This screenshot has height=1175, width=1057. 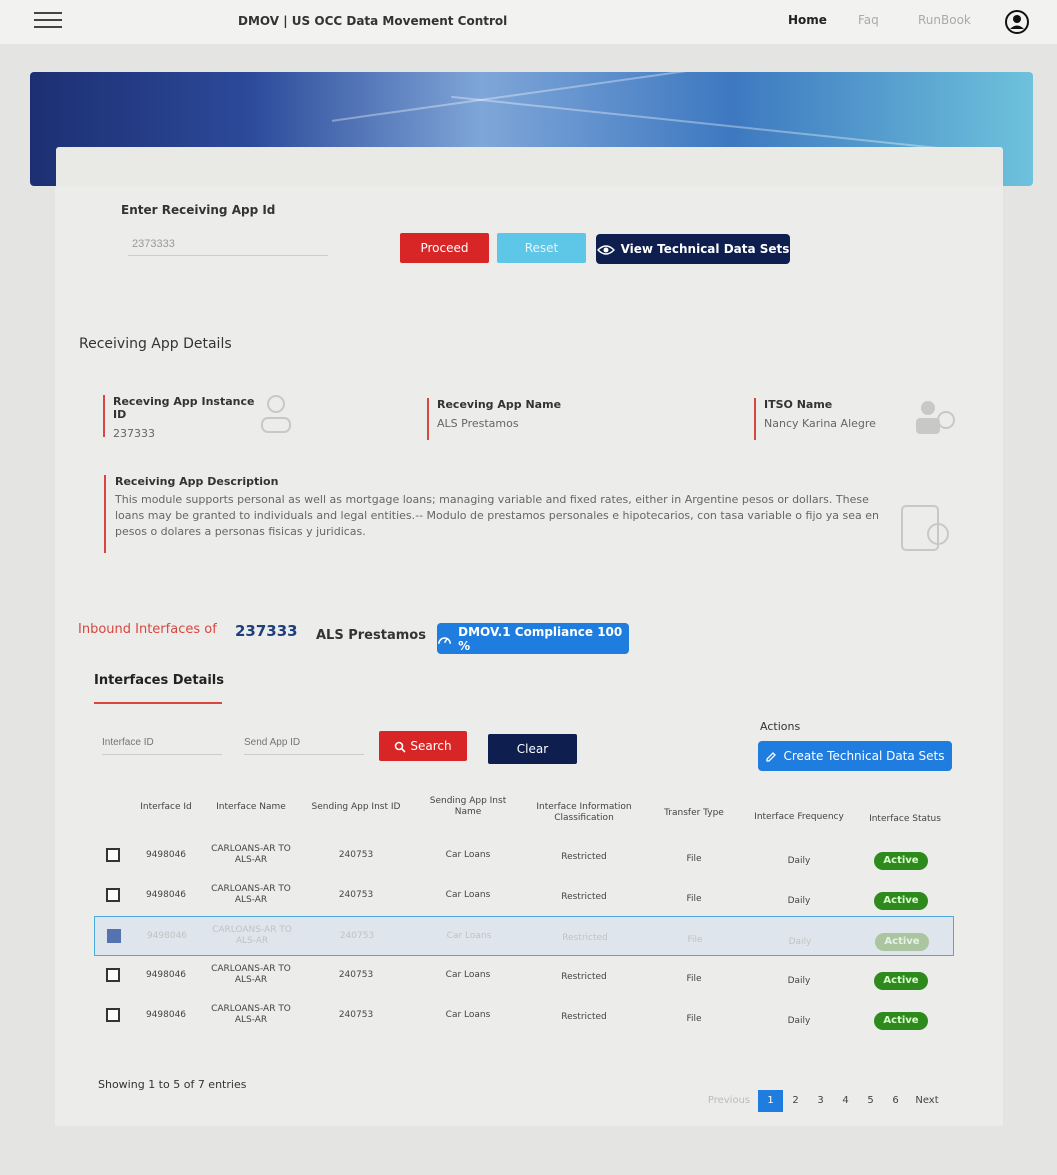 What do you see at coordinates (400, 747) in the screenshot?
I see `search-icon` at bounding box center [400, 747].